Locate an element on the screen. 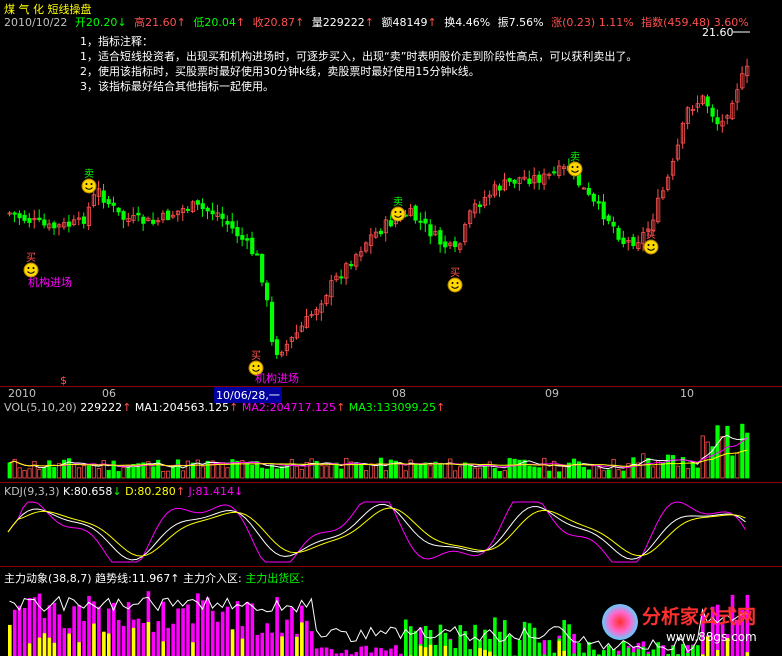 The height and width of the screenshot is (656, 782). time-axis-label: 2010 is located at coordinates (22, 393).